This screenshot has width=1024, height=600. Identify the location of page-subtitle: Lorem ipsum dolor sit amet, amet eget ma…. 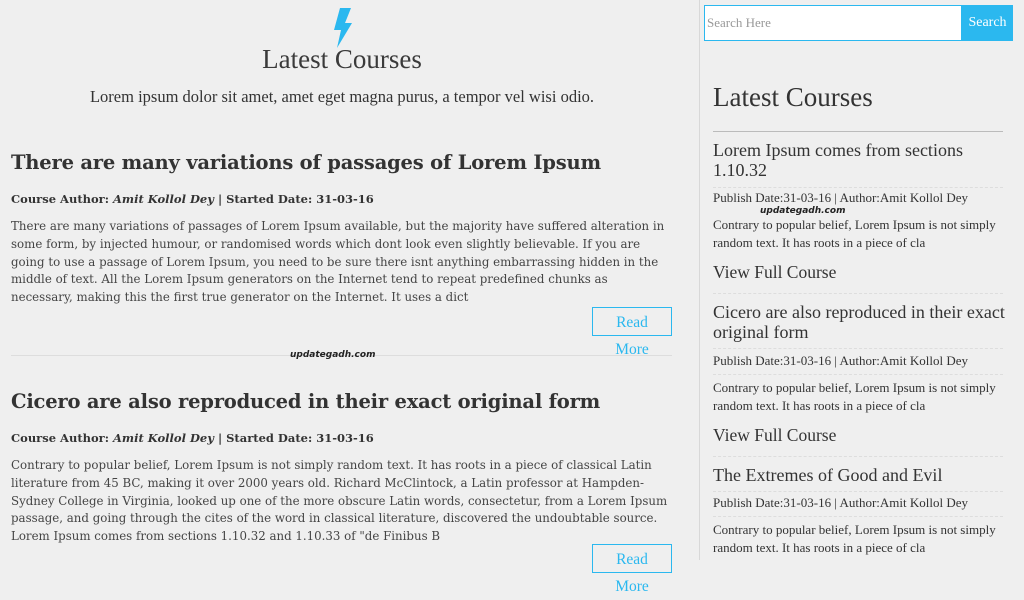
(342, 96).